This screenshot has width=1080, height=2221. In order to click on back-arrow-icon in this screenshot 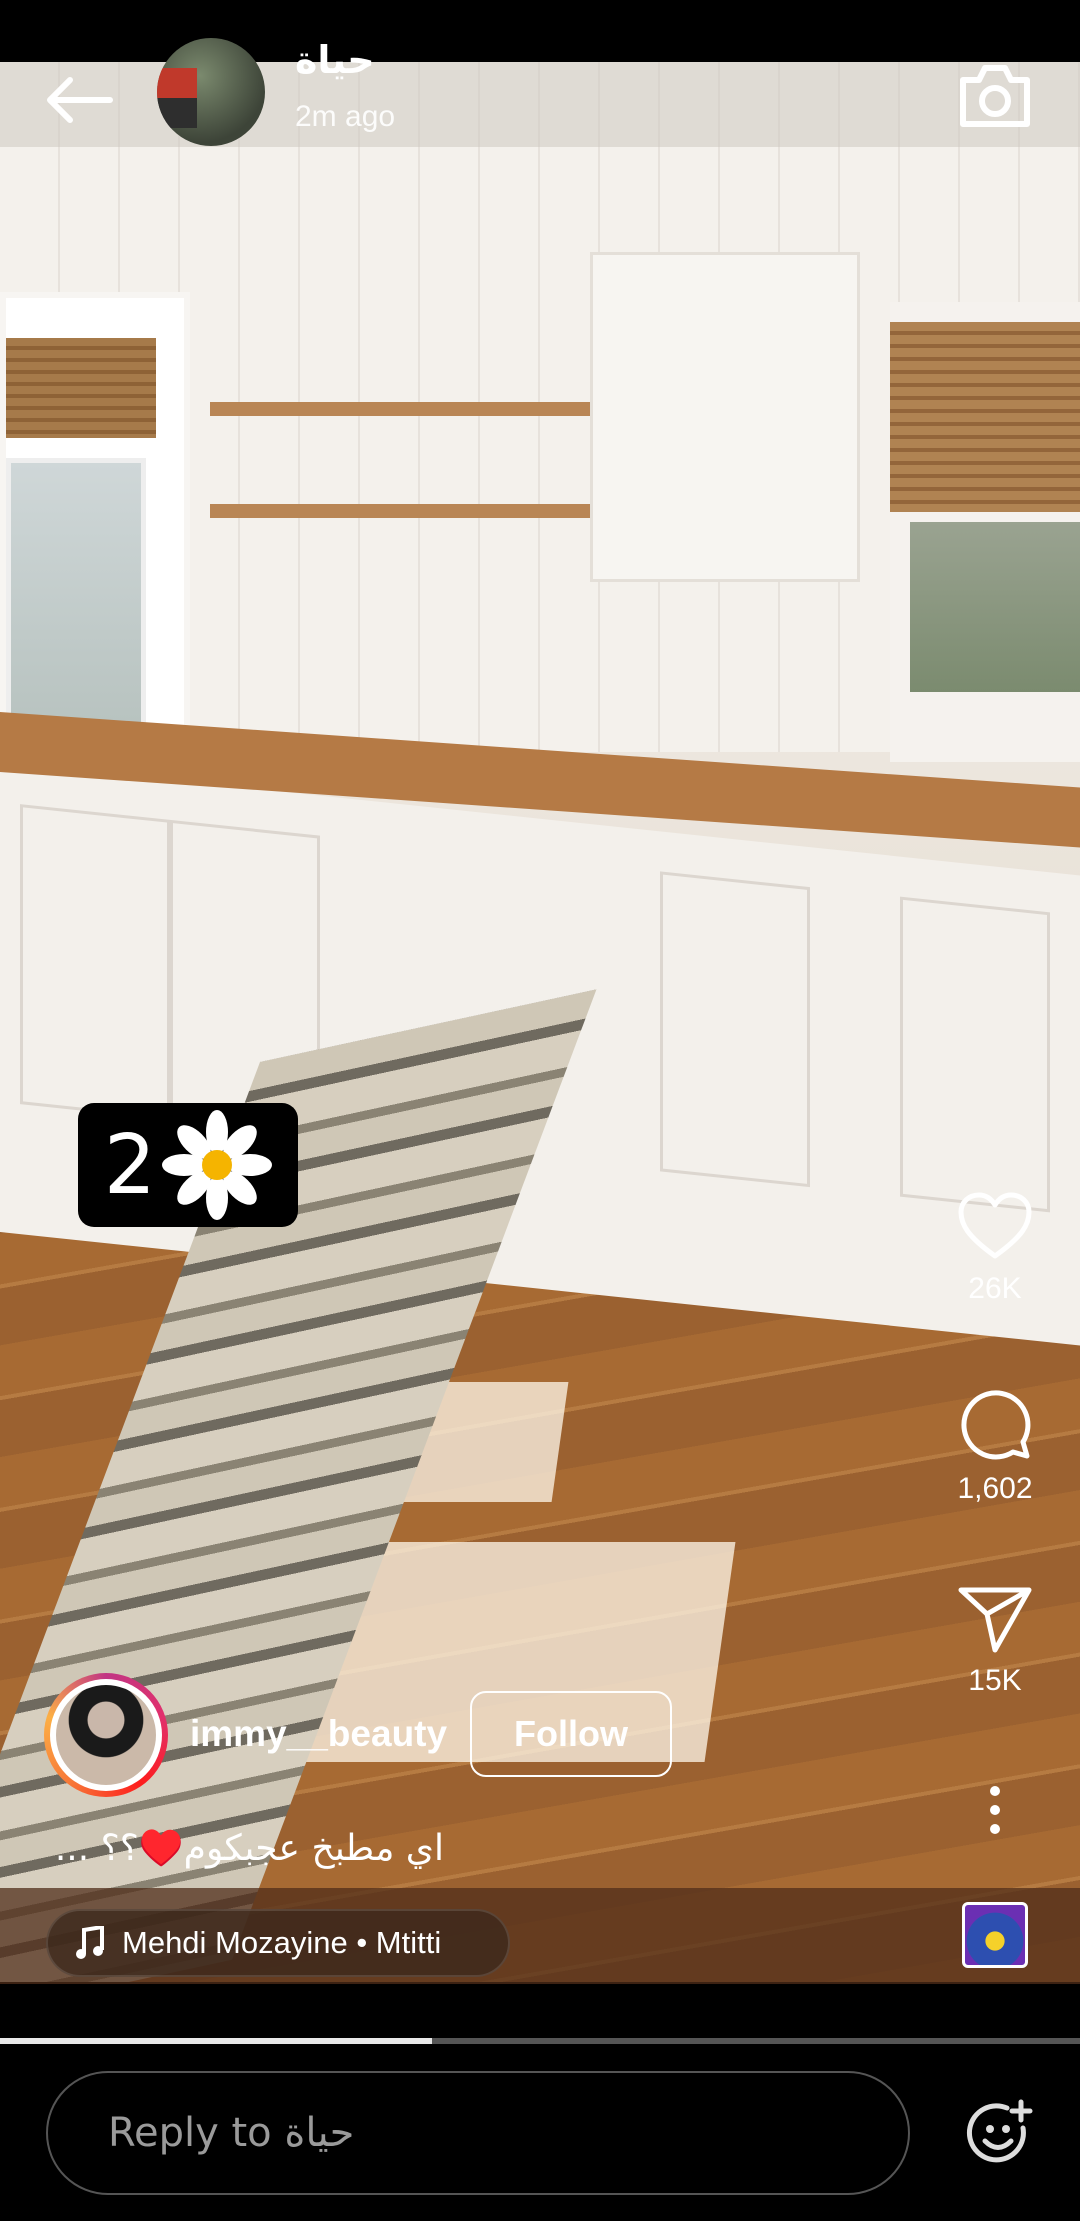, I will do `click(80, 100)`.